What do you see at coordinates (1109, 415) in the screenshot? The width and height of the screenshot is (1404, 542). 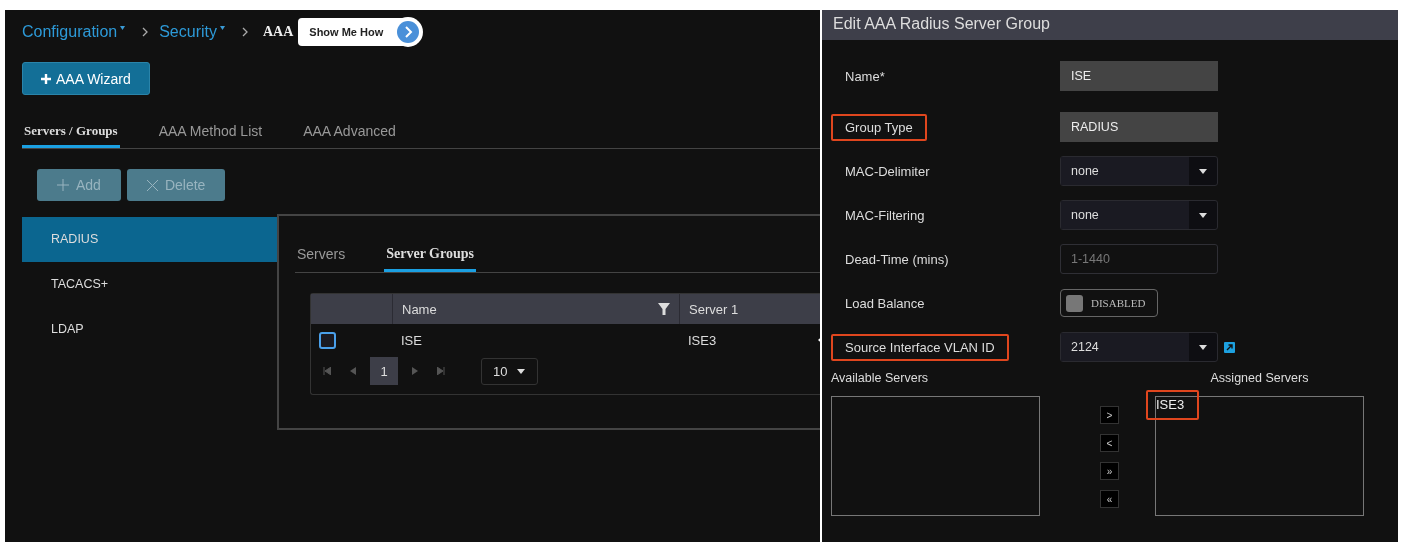 I see `move-button: >` at bounding box center [1109, 415].